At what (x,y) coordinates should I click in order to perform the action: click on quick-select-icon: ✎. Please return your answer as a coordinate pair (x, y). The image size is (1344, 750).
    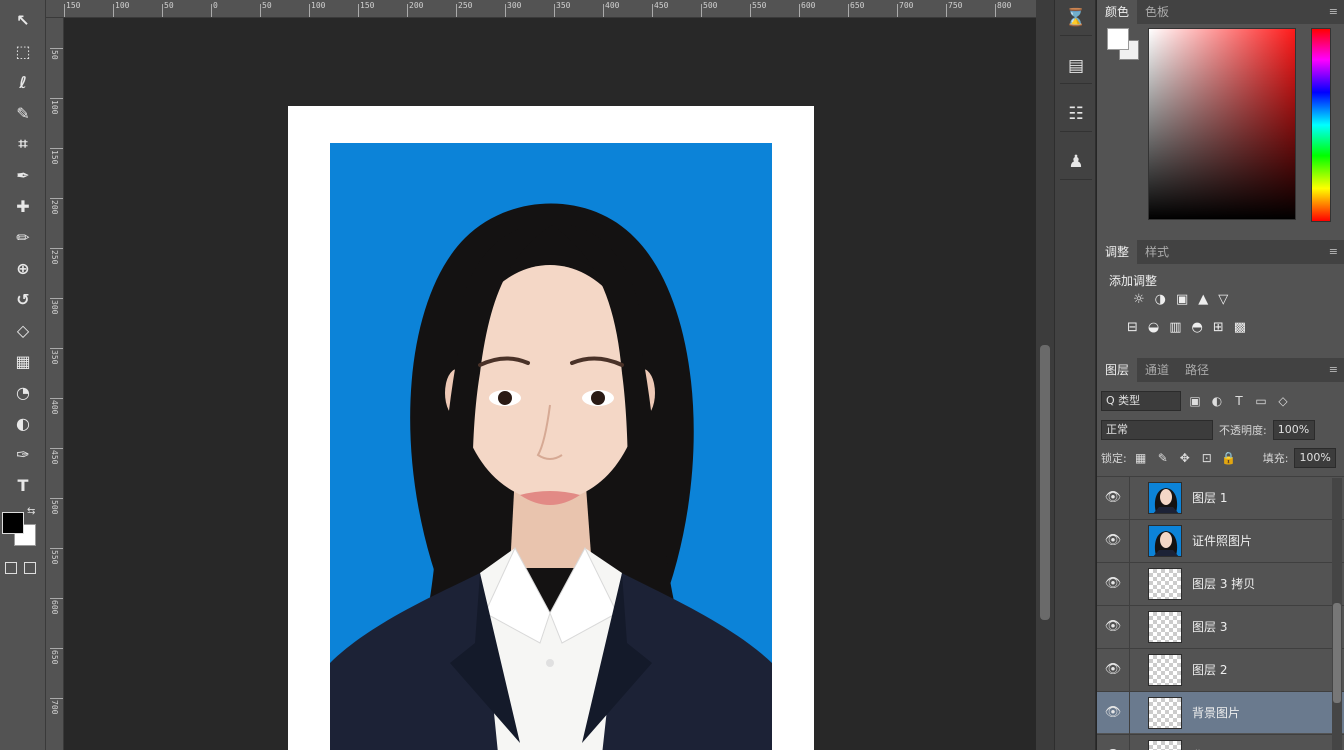
    Looking at the image, I should click on (23, 113).